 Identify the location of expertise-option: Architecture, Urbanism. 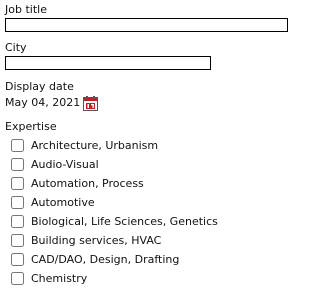
(84, 145).